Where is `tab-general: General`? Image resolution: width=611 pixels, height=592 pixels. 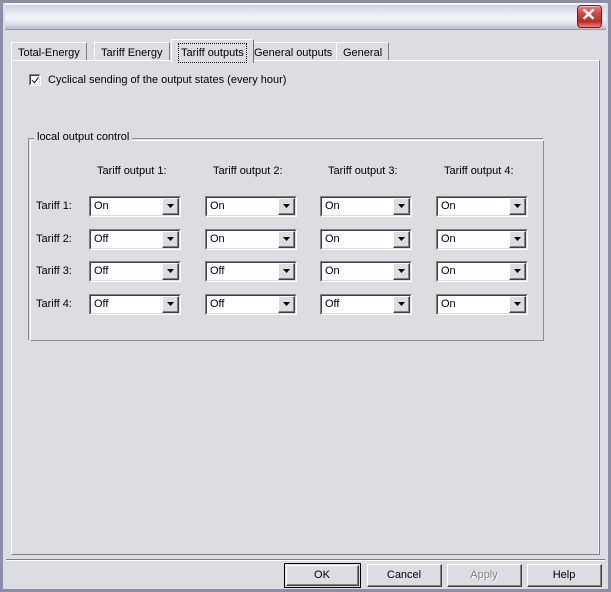
tab-general: General is located at coordinates (363, 51).